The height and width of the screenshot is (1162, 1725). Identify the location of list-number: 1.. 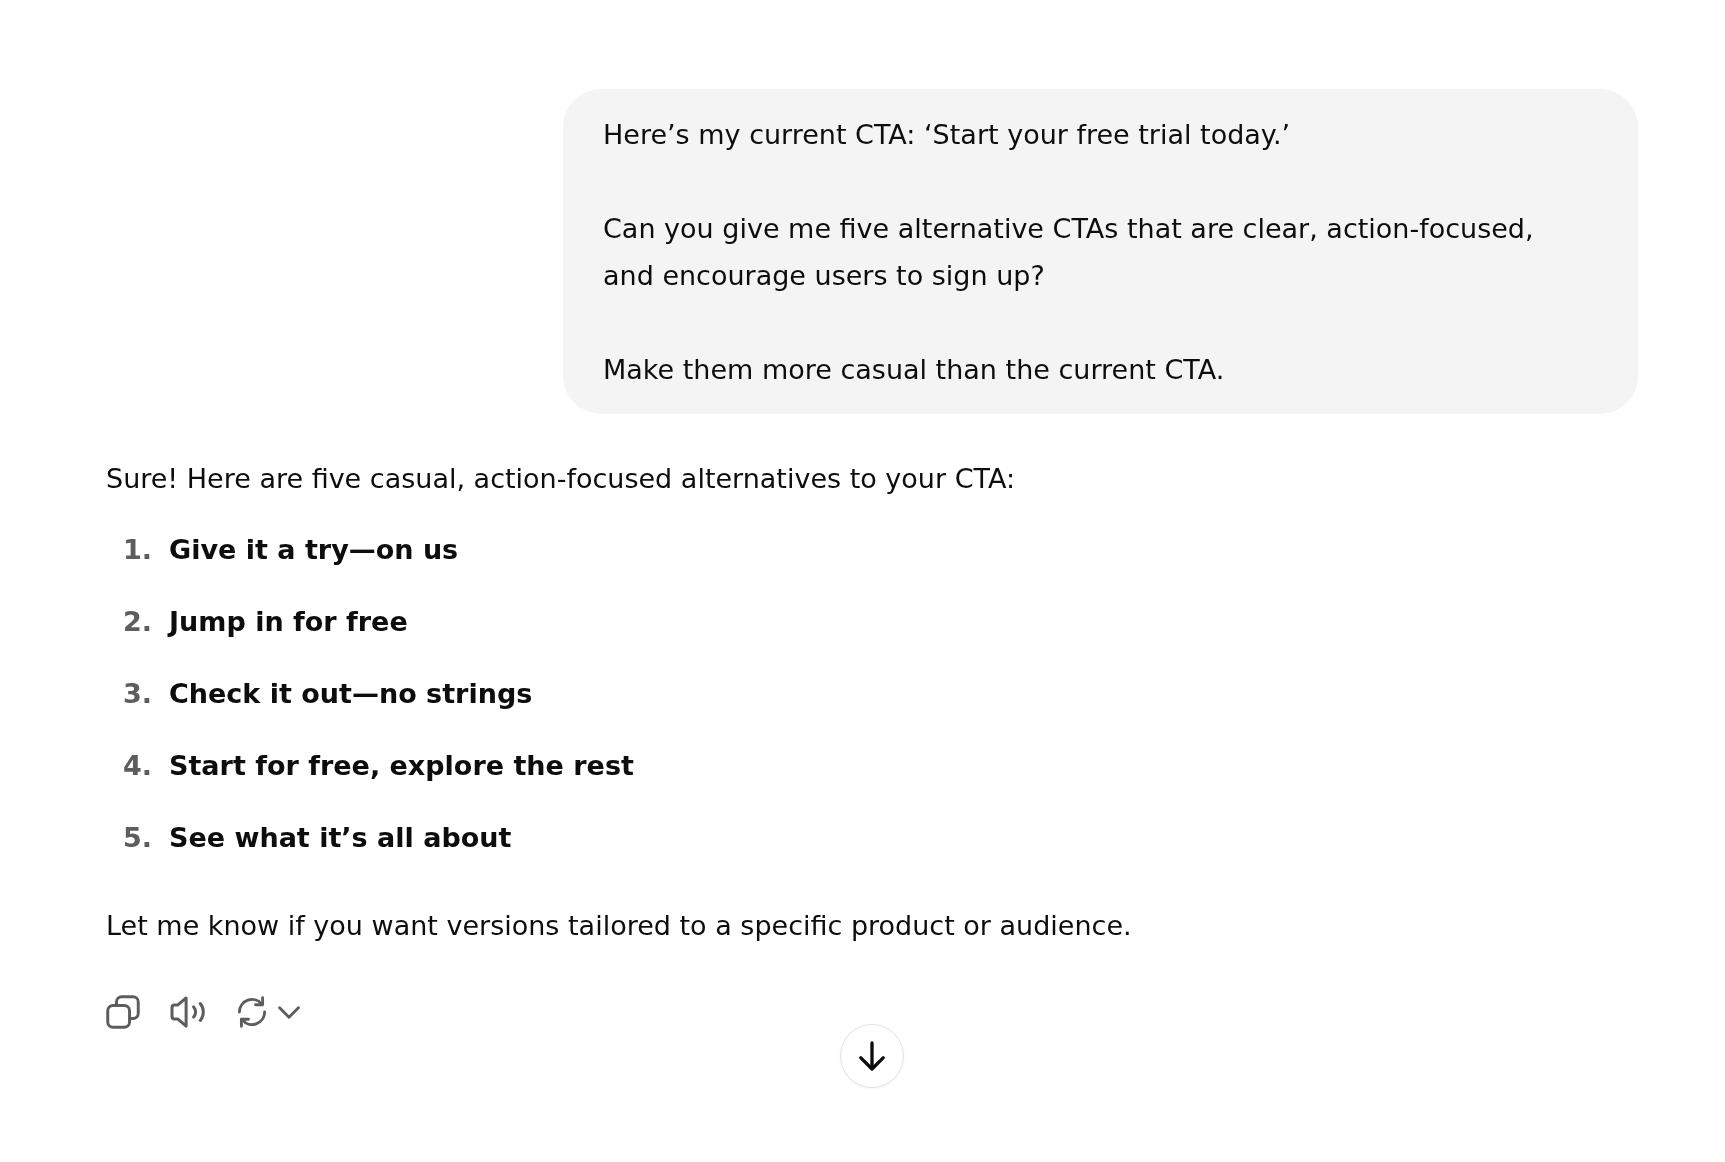
(136, 550).